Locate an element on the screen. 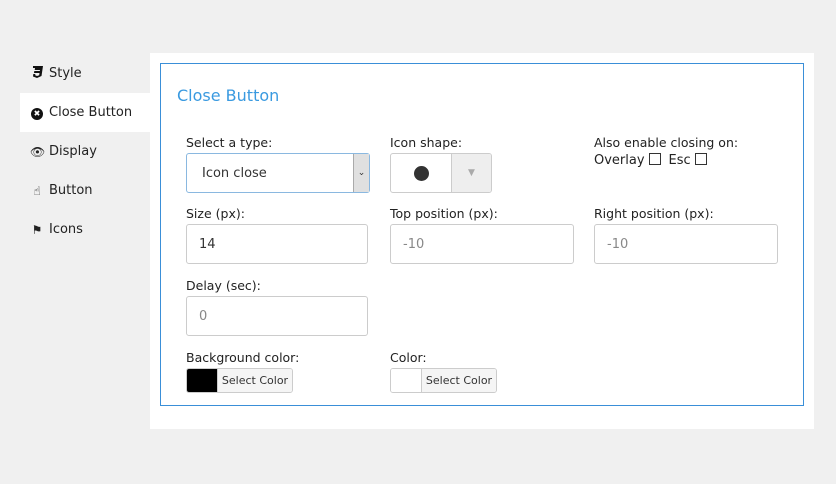 The width and height of the screenshot is (836, 484). icon-shape-select: ▼ is located at coordinates (441, 173).